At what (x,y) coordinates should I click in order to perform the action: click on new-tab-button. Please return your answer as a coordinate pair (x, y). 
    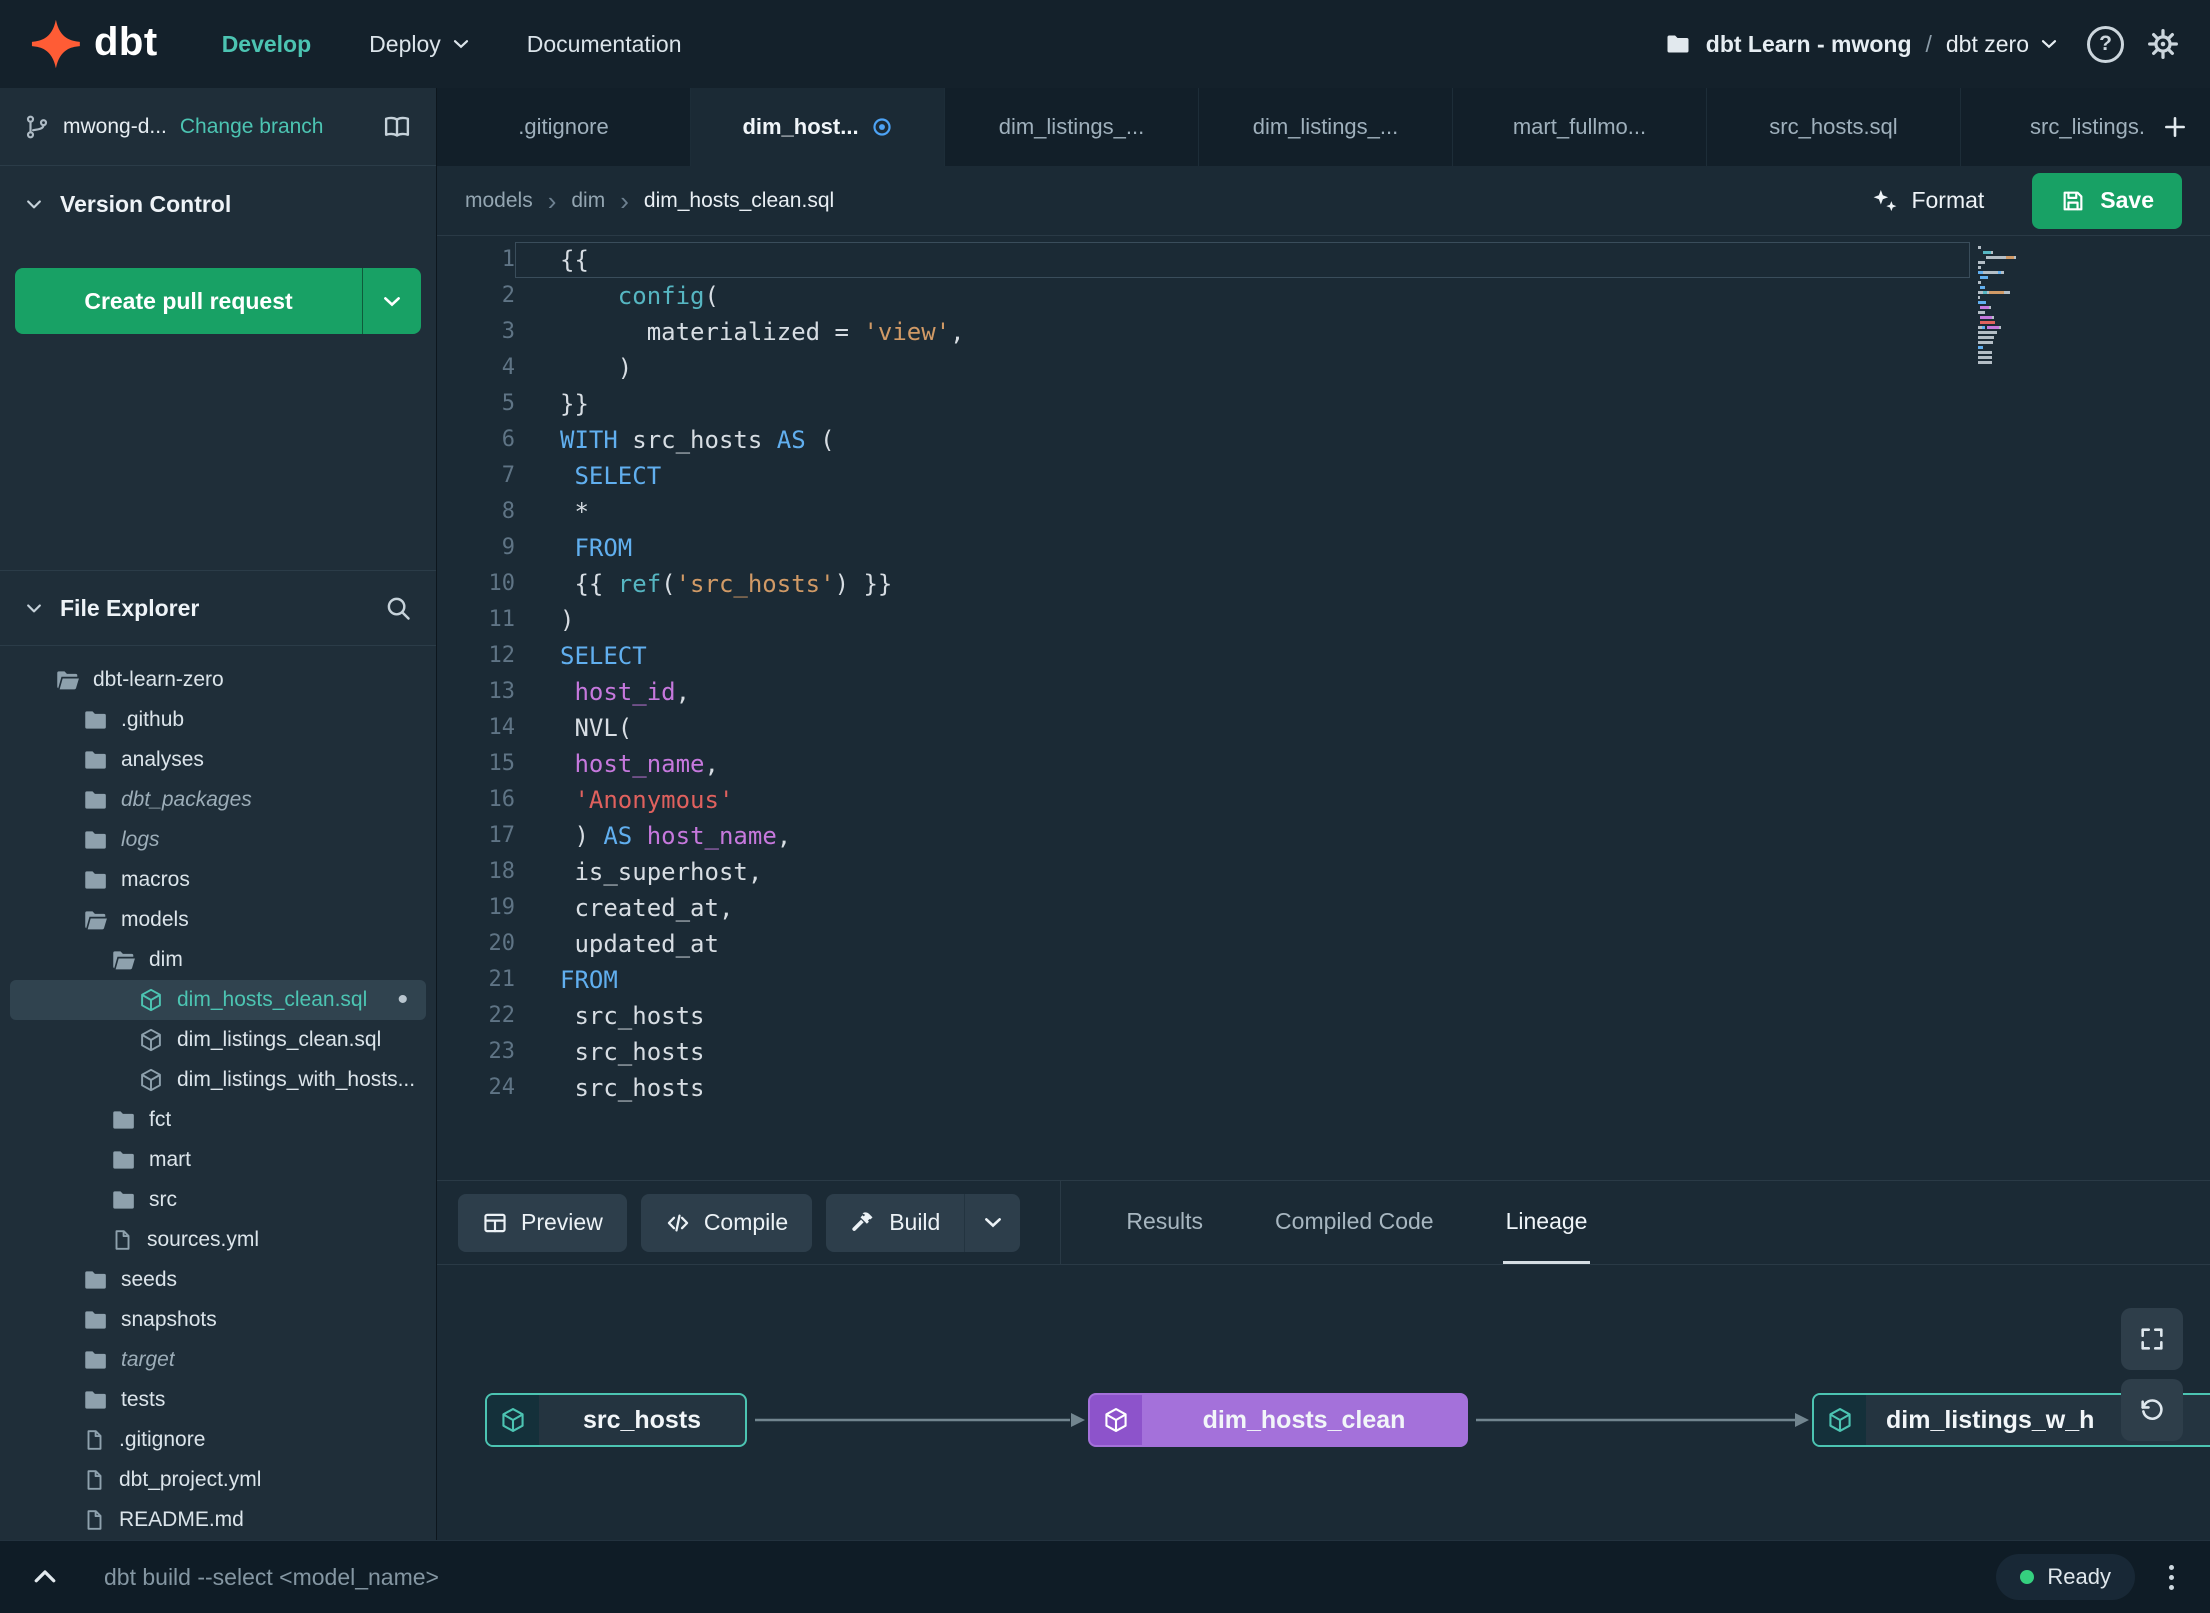
    Looking at the image, I should click on (2175, 127).